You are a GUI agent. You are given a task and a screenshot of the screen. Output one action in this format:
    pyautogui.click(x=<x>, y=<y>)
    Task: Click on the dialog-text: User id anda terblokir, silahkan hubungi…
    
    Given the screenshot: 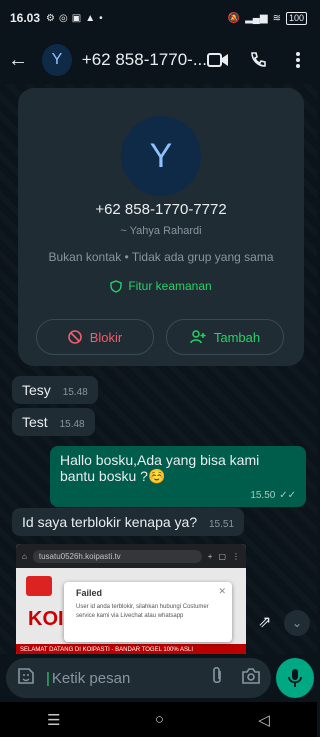 What is the action you would take?
    pyautogui.click(x=142, y=611)
    